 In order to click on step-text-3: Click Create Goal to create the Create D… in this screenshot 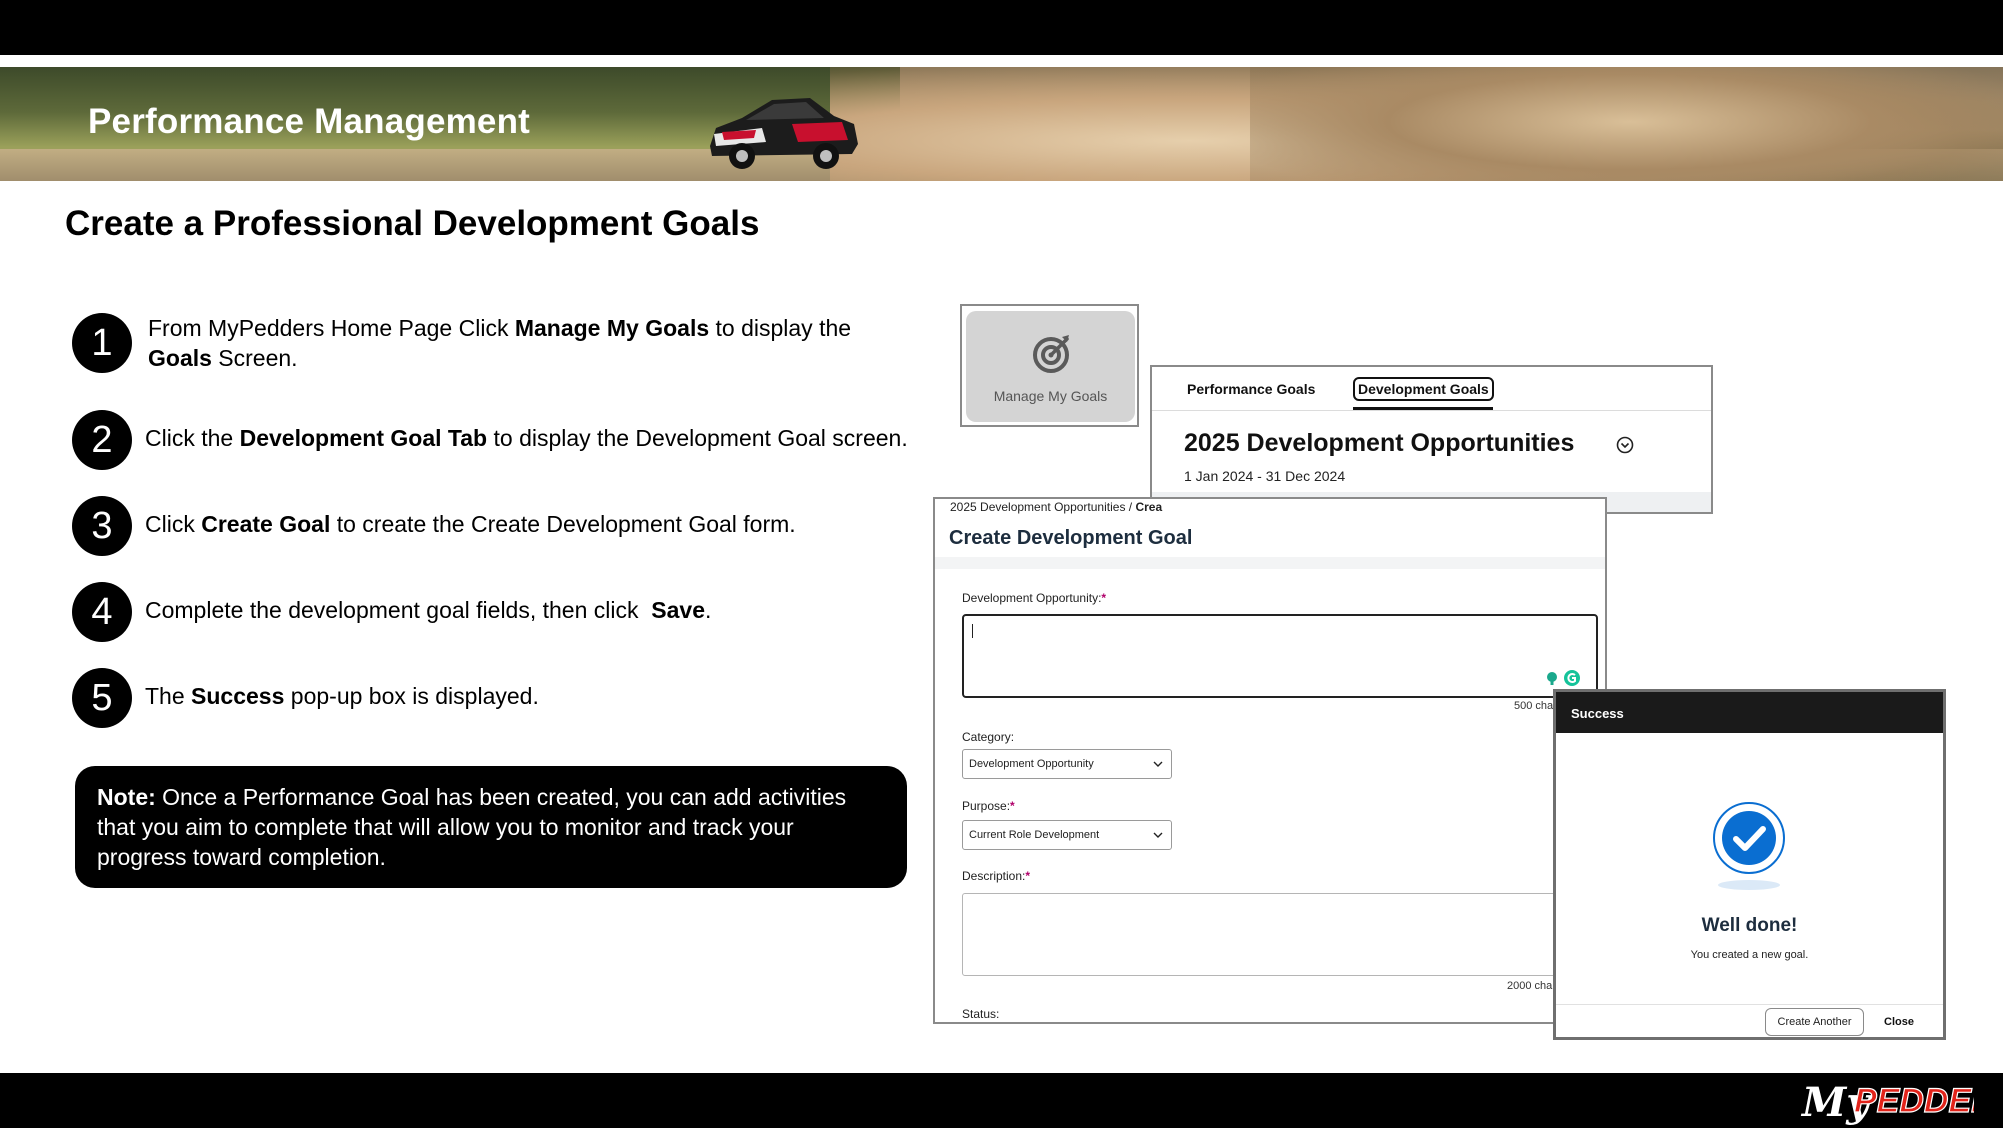, I will do `click(555, 524)`.